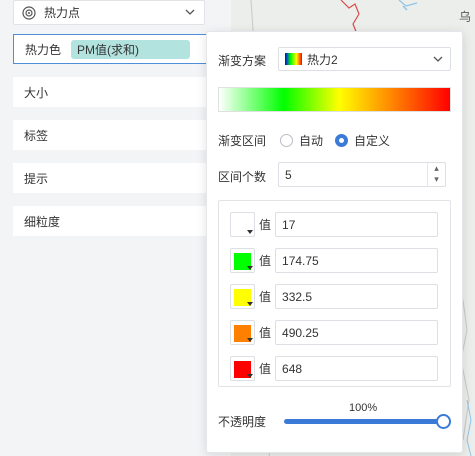 This screenshot has height=456, width=475. Describe the element at coordinates (300, 332) in the screenshot. I see `stop-value: 490.25` at that location.